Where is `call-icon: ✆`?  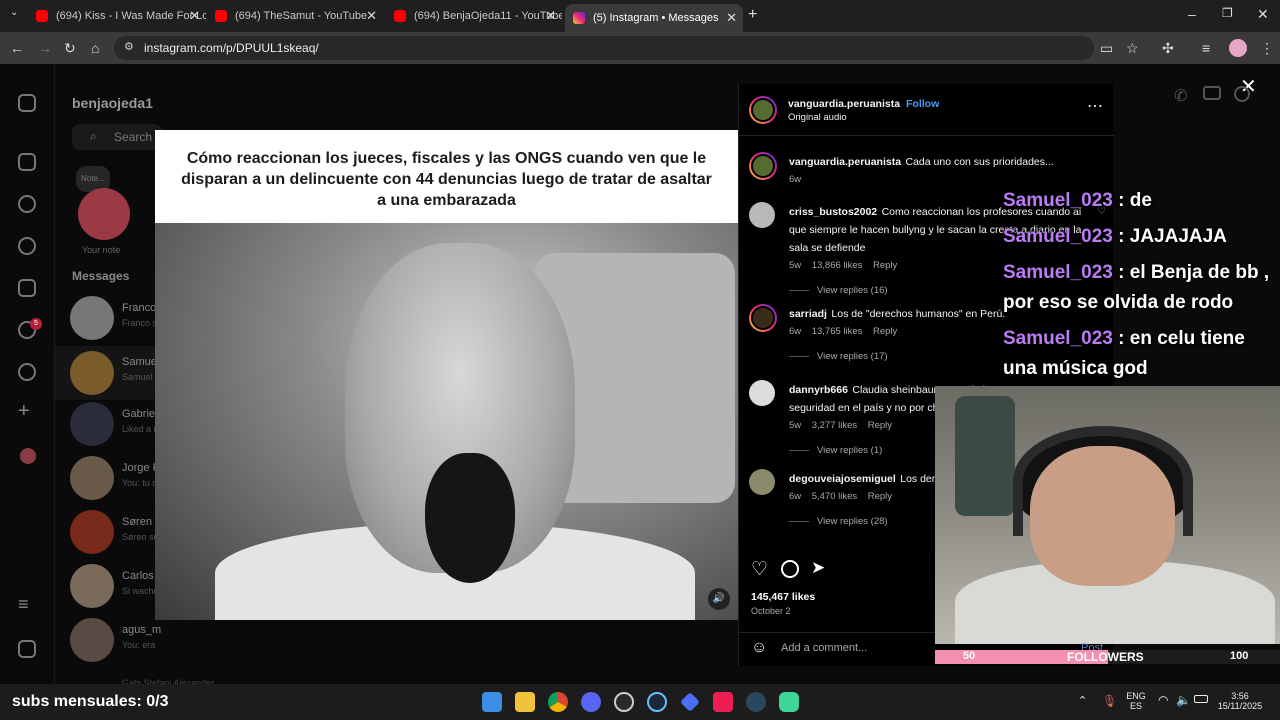 call-icon: ✆ is located at coordinates (1181, 96).